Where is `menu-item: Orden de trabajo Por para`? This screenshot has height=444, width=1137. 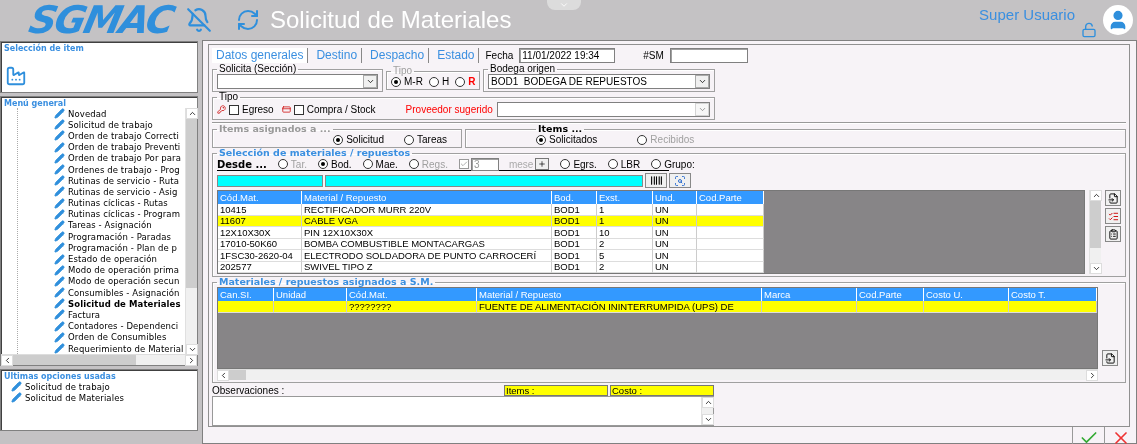 menu-item: Orden de trabajo Por para is located at coordinates (119, 158).